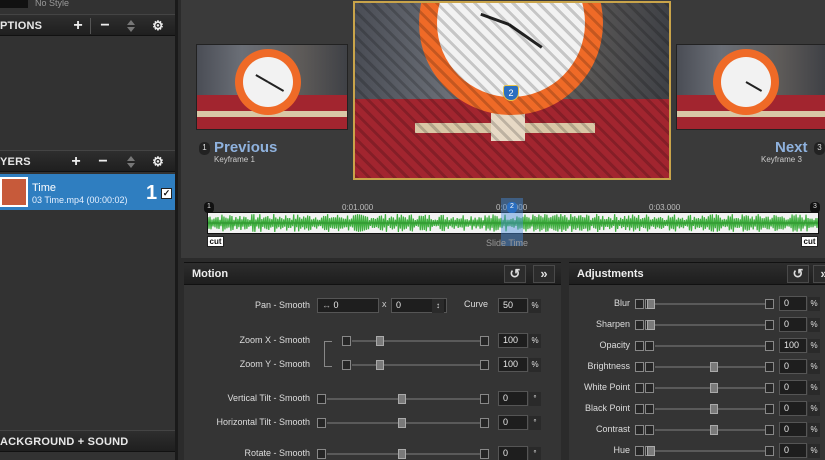 The height and width of the screenshot is (460, 825). What do you see at coordinates (484, 399) in the screenshot?
I see `vertical-tilt-max` at bounding box center [484, 399].